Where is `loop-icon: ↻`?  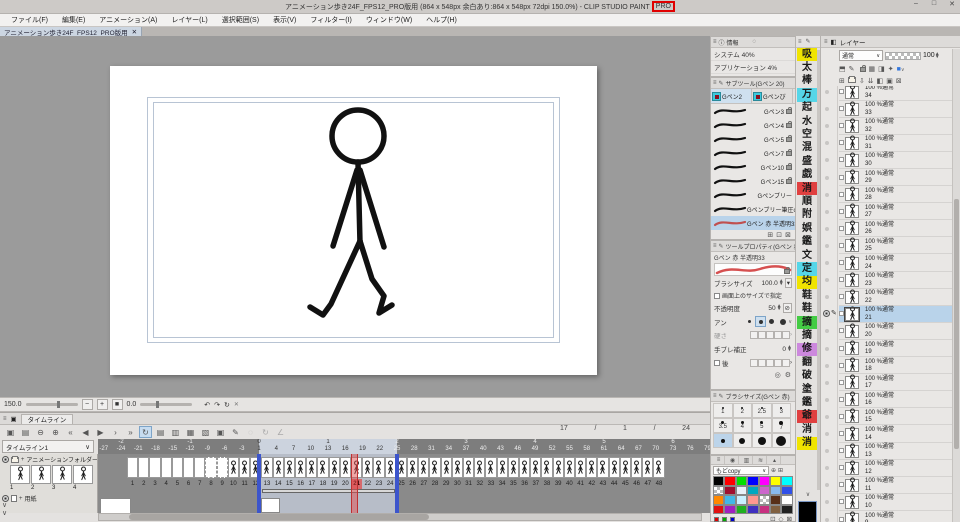
loop-icon: ↻ is located at coordinates (145, 432).